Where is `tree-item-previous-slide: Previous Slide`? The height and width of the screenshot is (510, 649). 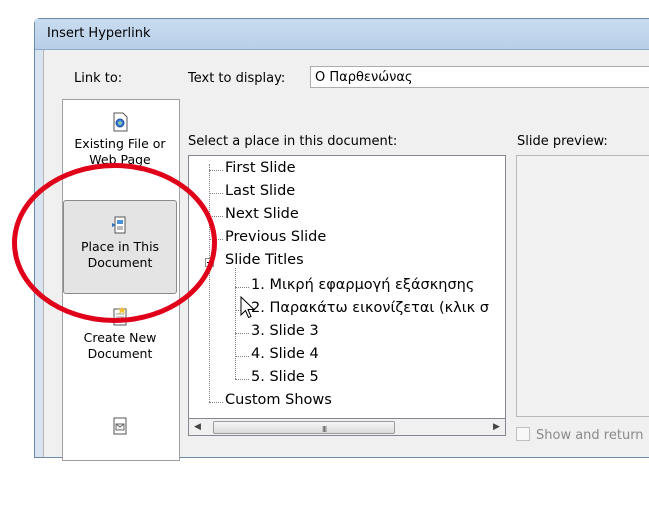 tree-item-previous-slide: Previous Slide is located at coordinates (275, 237).